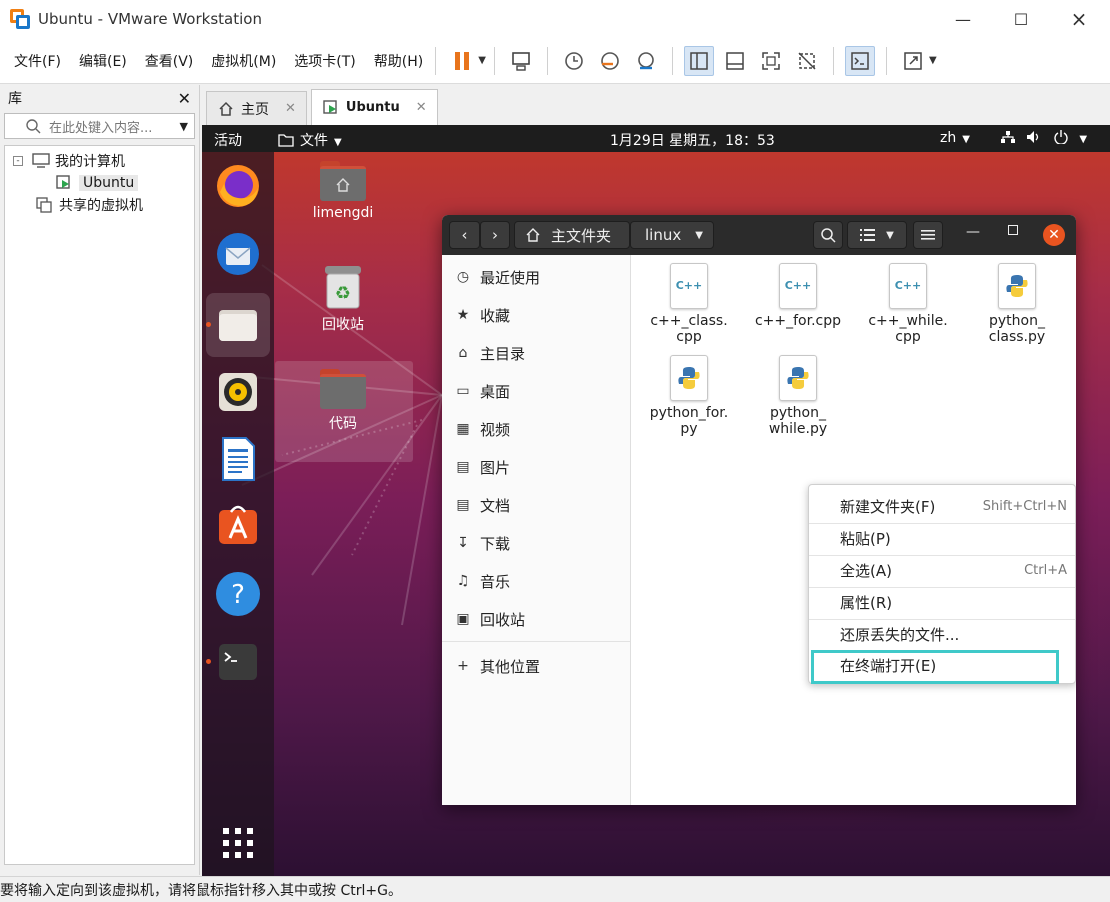 The height and width of the screenshot is (902, 1110). What do you see at coordinates (521, 61) in the screenshot?
I see `send-ctrl-alt-del-icon` at bounding box center [521, 61].